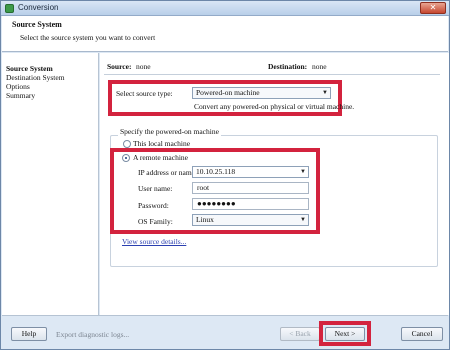 Image resolution: width=450 pixels, height=350 pixels. I want to click on page-title: Source System, so click(37, 24).